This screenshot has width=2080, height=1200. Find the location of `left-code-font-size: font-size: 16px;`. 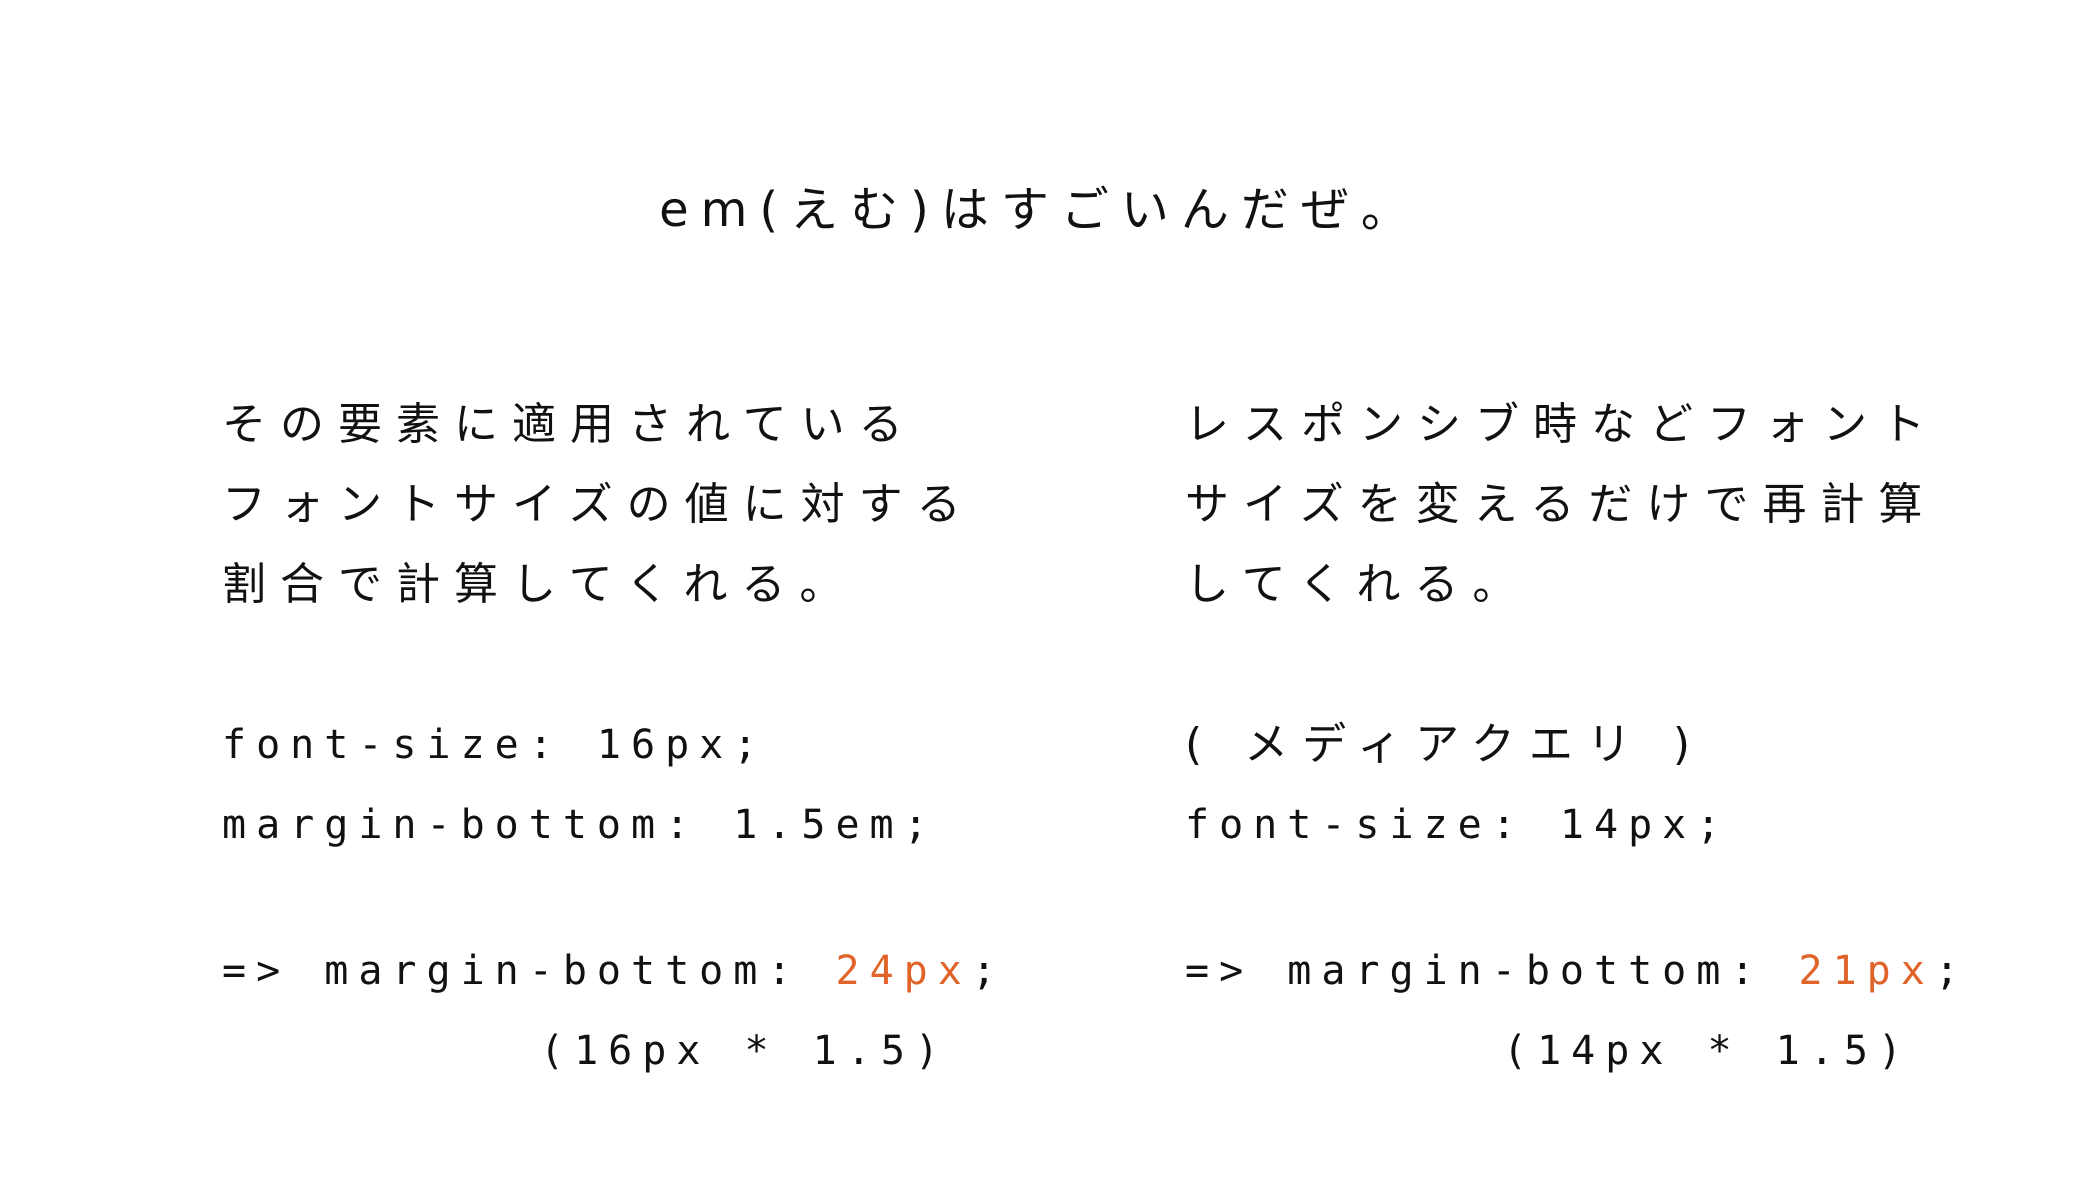

left-code-font-size: font-size: 16px; is located at coordinates (495, 745).